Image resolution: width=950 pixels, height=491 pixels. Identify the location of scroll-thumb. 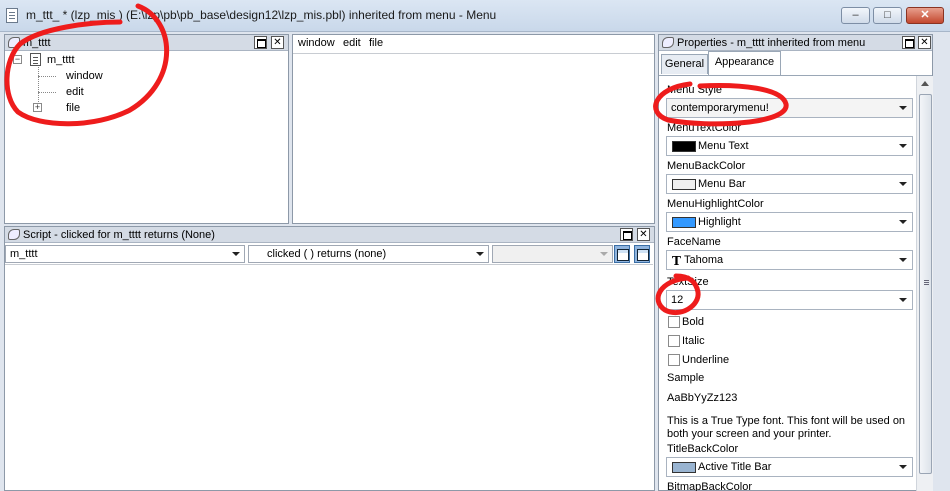
(925, 284).